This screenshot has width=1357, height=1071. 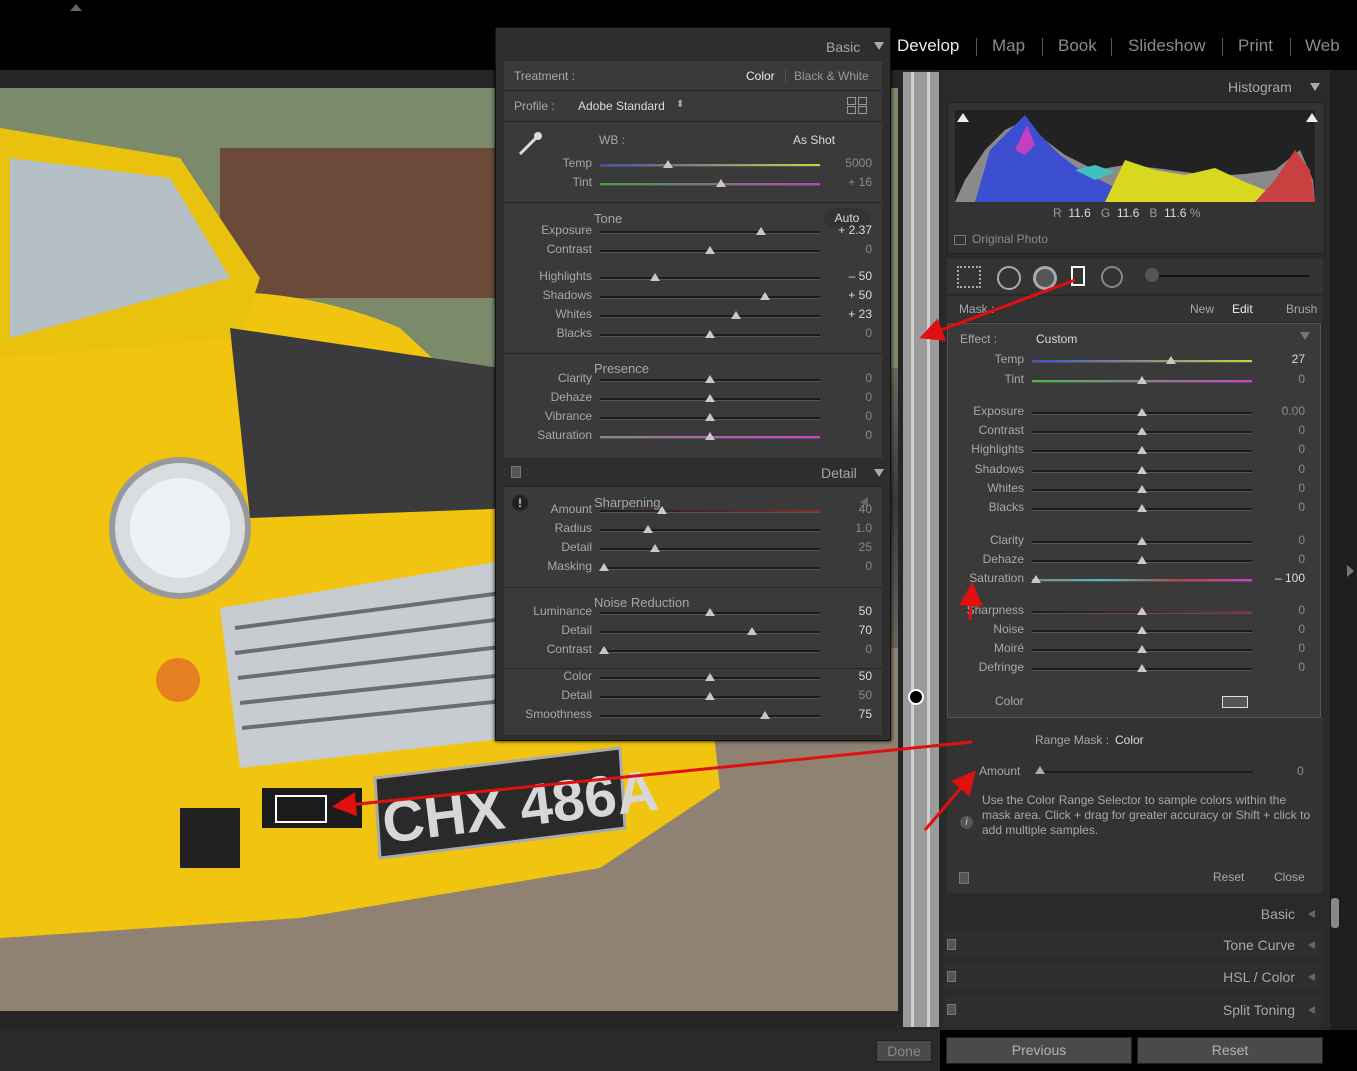 I want to click on graduated-filter-icon, so click(x=1078, y=276).